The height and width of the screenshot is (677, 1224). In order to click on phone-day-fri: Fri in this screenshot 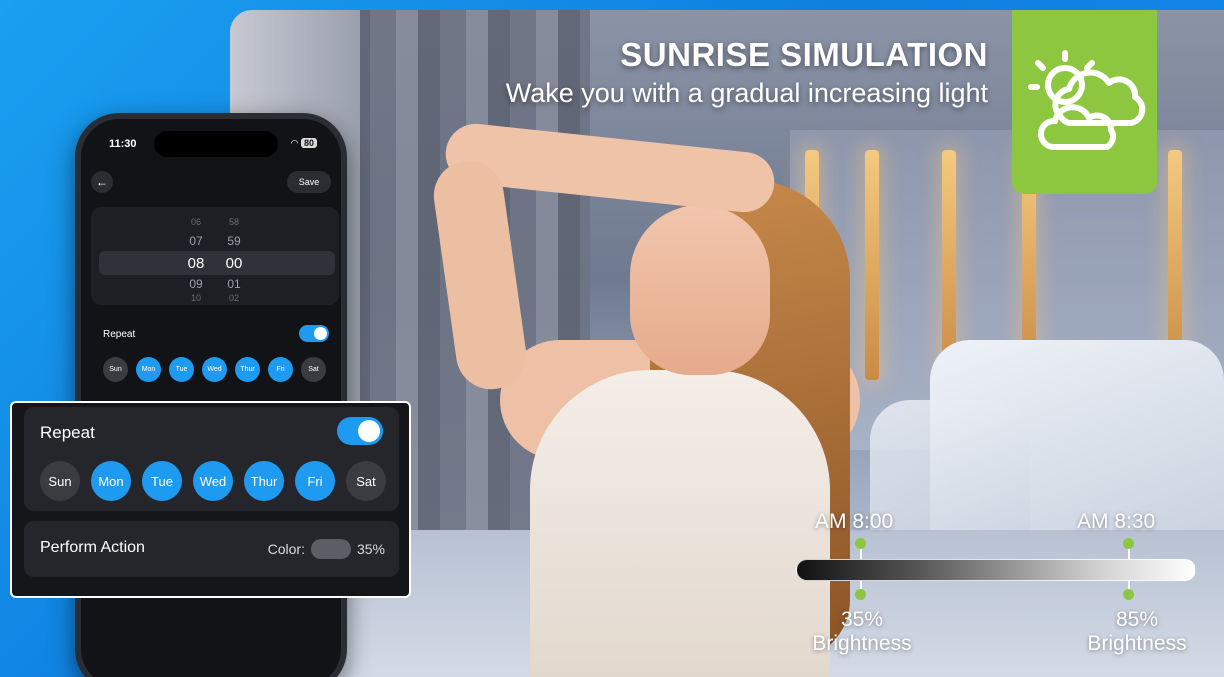, I will do `click(280, 369)`.